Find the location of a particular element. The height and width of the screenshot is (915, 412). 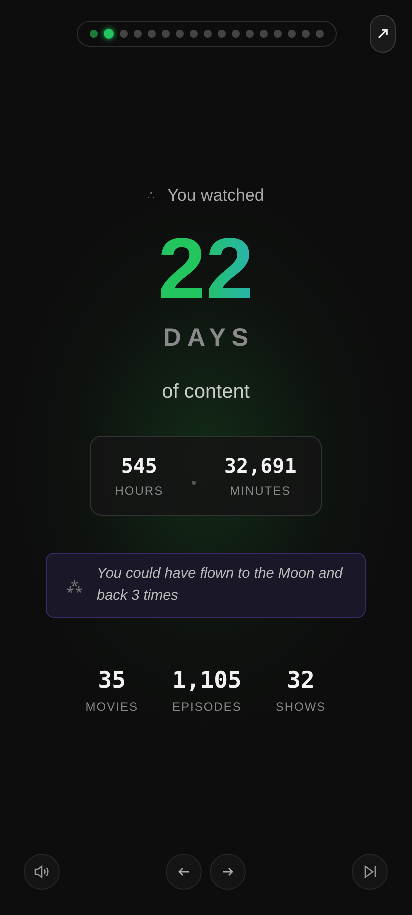

sparkle-icon: ⁂ is located at coordinates (75, 585).